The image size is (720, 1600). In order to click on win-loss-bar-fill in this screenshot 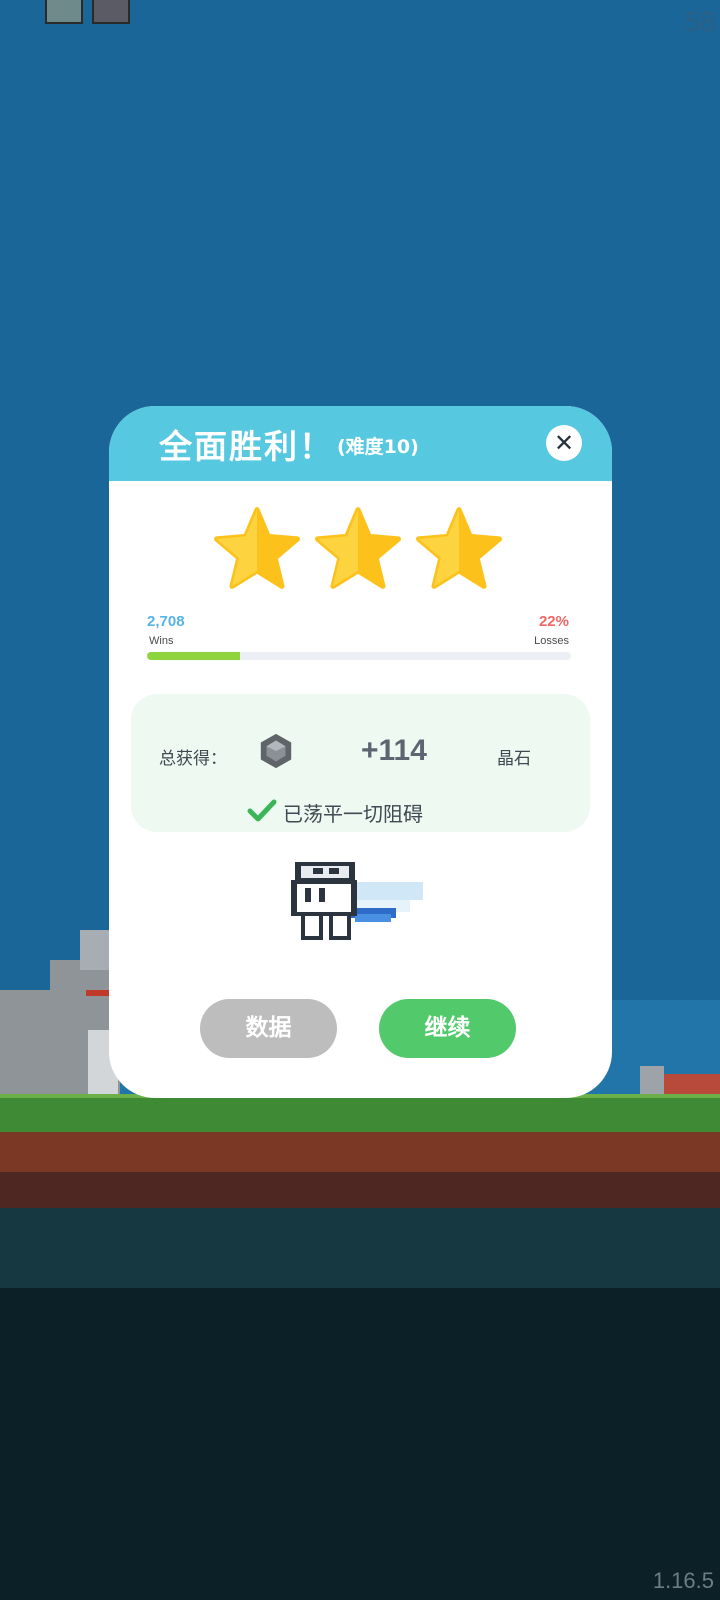, I will do `click(194, 656)`.